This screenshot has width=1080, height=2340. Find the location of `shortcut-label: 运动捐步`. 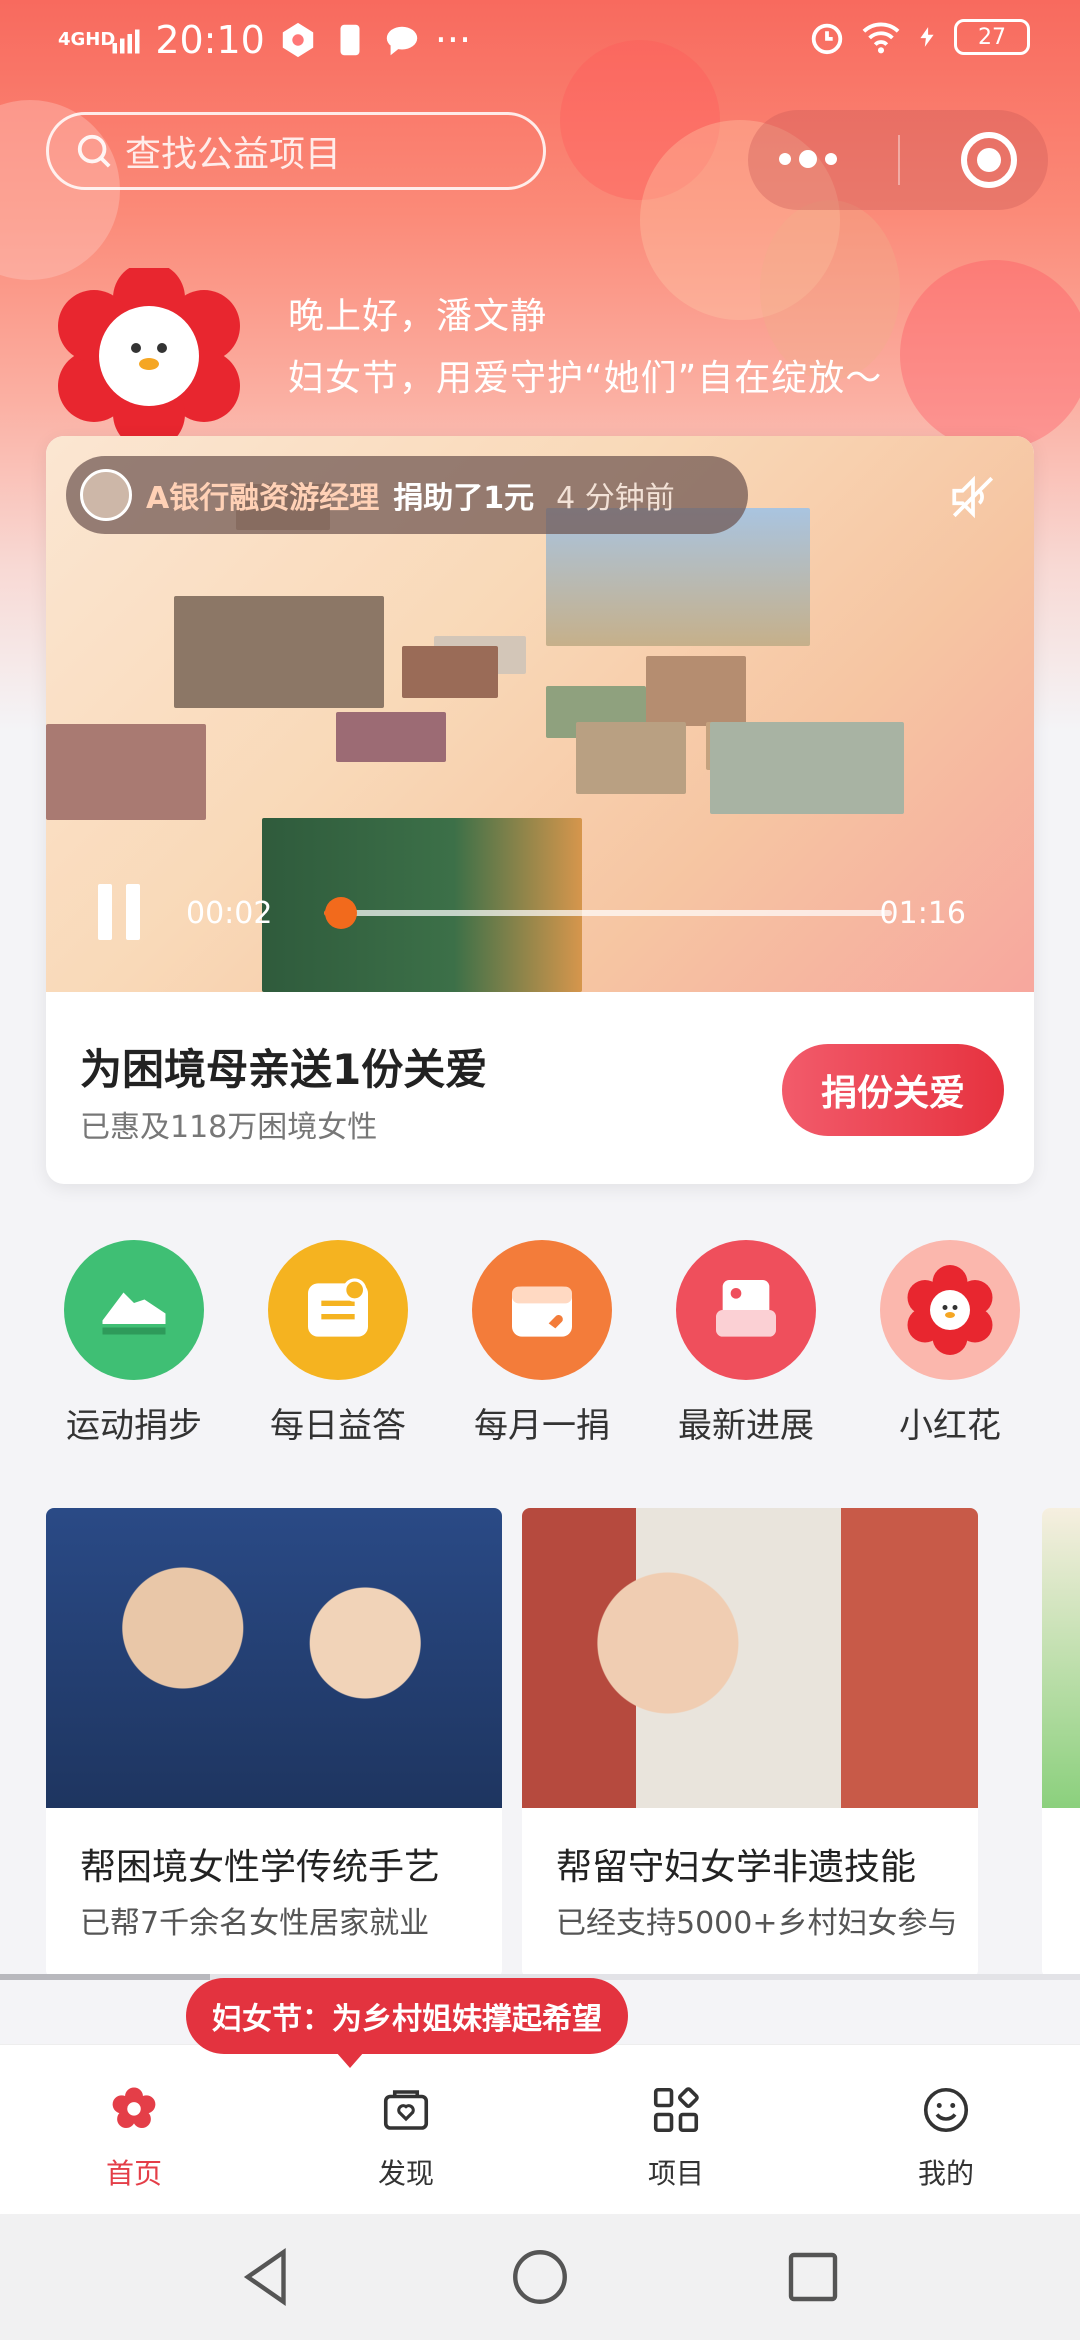

shortcut-label: 运动捐步 is located at coordinates (134, 1426).